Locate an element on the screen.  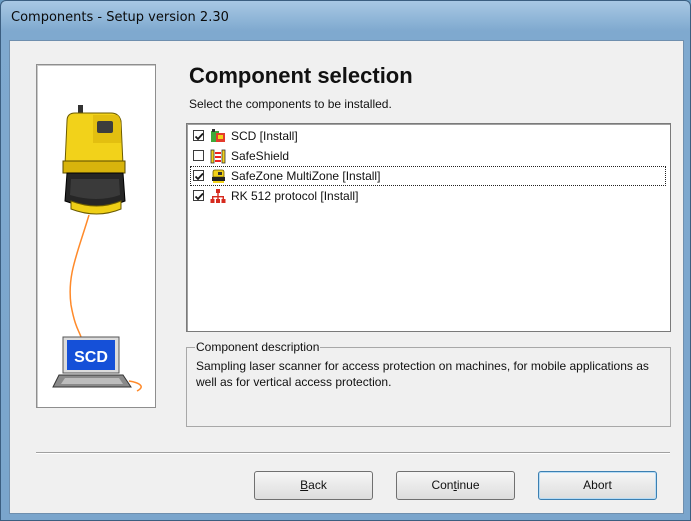
checkbox-scd is located at coordinates (198, 135).